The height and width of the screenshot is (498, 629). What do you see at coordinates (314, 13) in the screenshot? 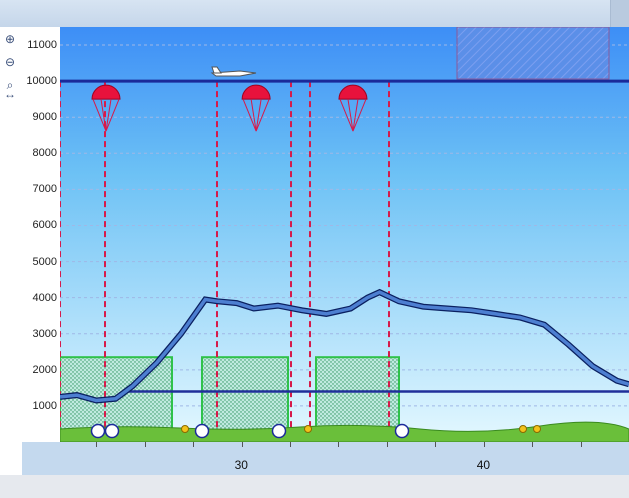
I see `window-top-bar` at bounding box center [314, 13].